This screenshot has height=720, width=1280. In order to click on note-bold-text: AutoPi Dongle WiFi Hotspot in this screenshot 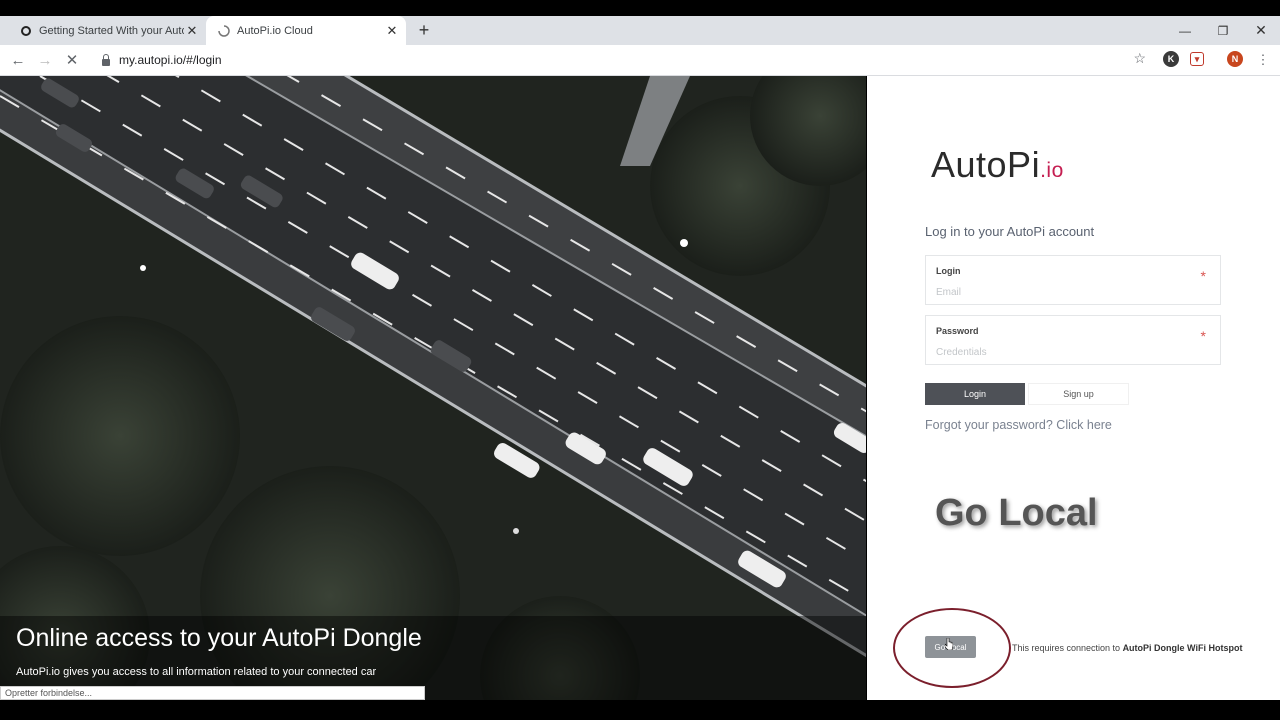, I will do `click(1182, 648)`.